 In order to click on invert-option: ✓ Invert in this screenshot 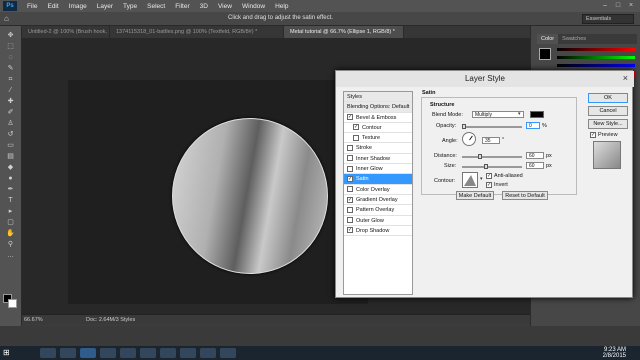, I will do `click(497, 185)`.